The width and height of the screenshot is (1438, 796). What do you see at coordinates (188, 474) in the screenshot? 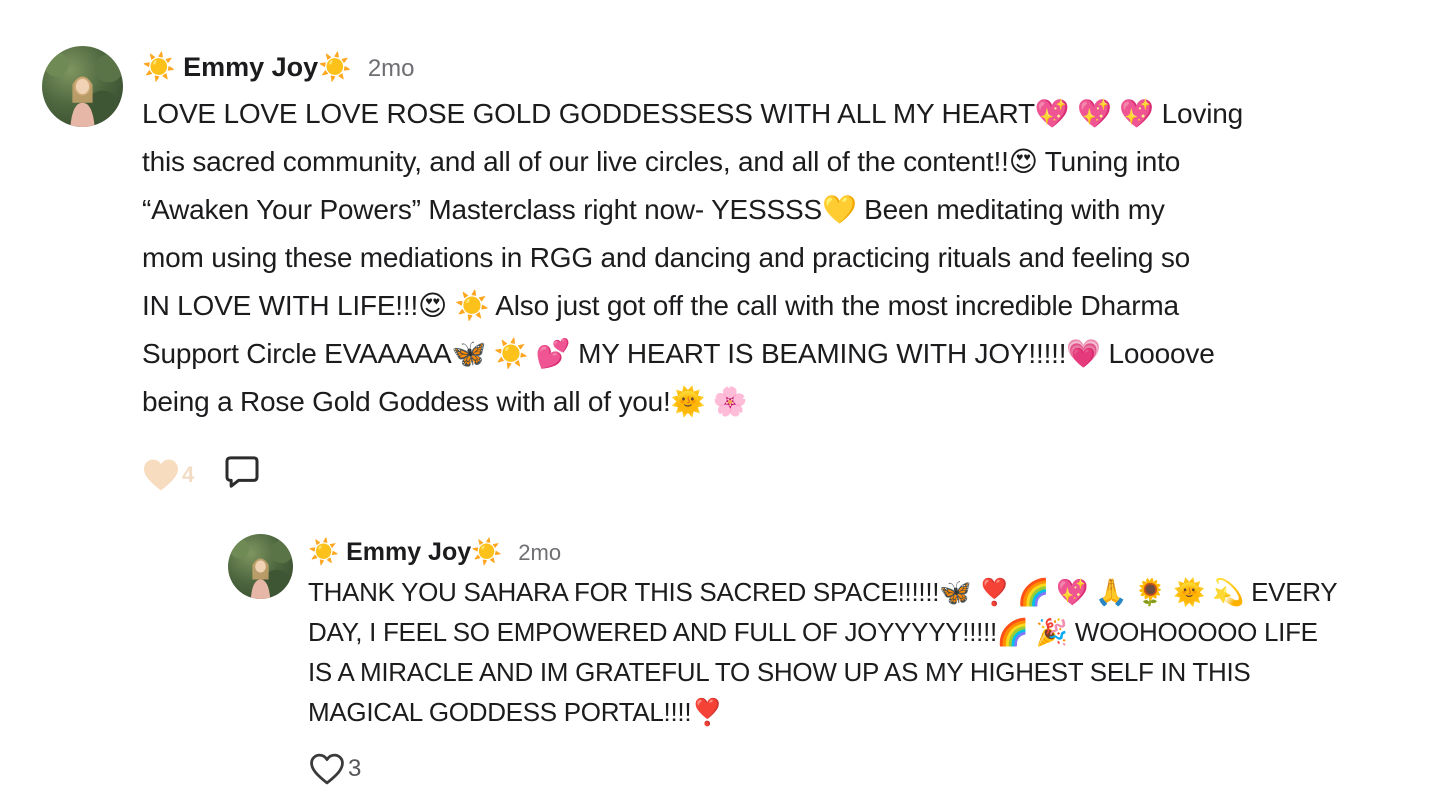
I see `like-count: 4` at bounding box center [188, 474].